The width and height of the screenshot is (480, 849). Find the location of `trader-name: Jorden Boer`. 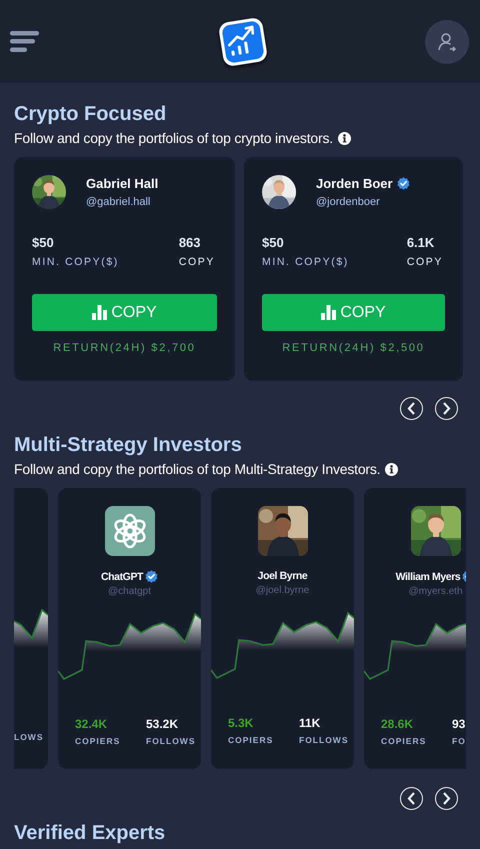

trader-name: Jorden Boer is located at coordinates (354, 183).